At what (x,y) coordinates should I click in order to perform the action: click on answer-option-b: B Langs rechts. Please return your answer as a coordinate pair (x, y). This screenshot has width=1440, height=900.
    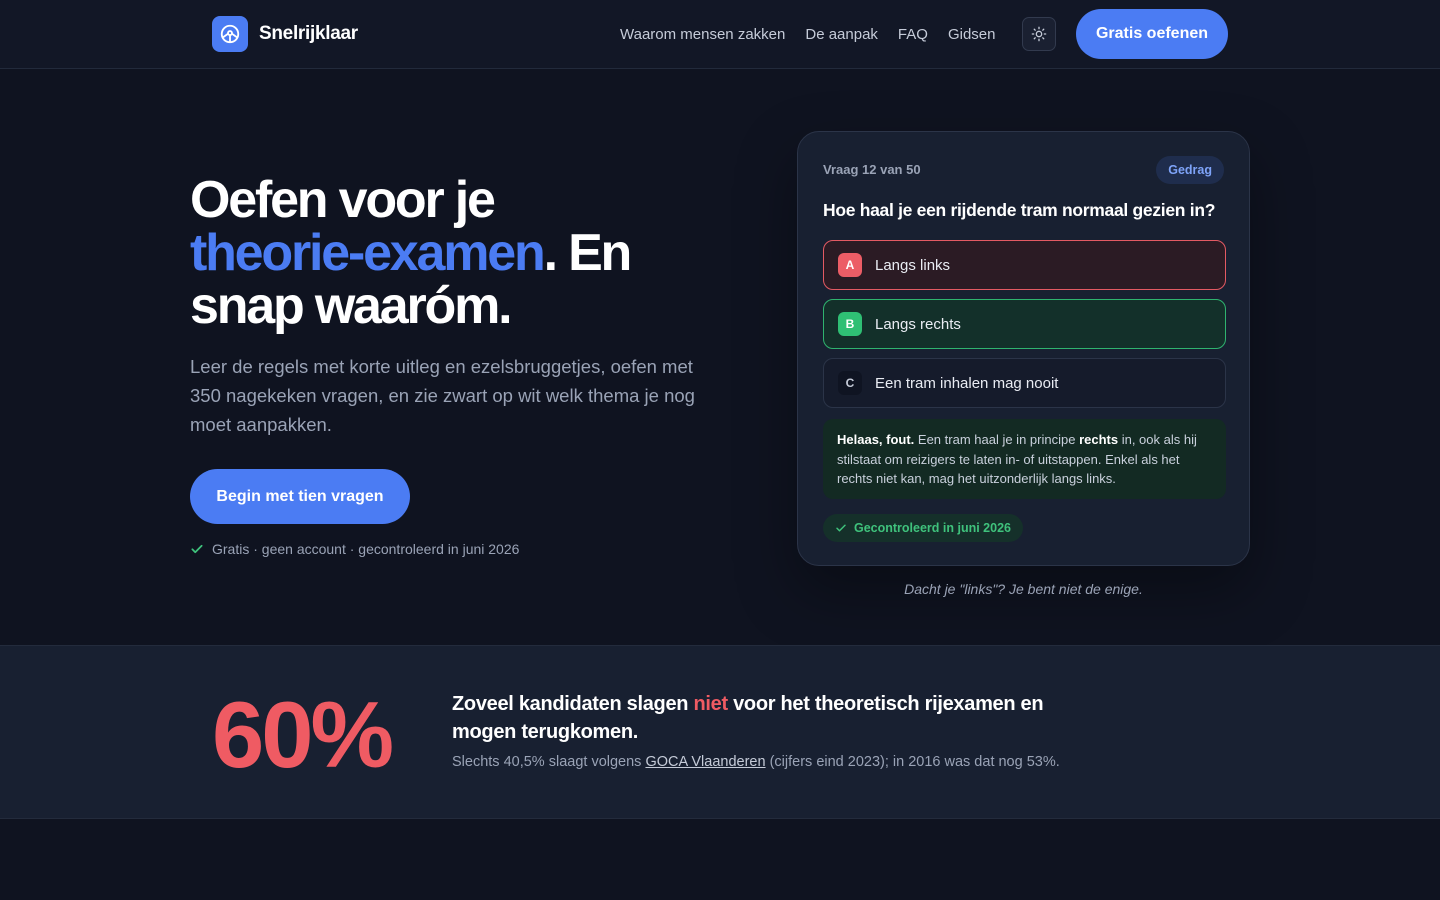
    Looking at the image, I should click on (1024, 324).